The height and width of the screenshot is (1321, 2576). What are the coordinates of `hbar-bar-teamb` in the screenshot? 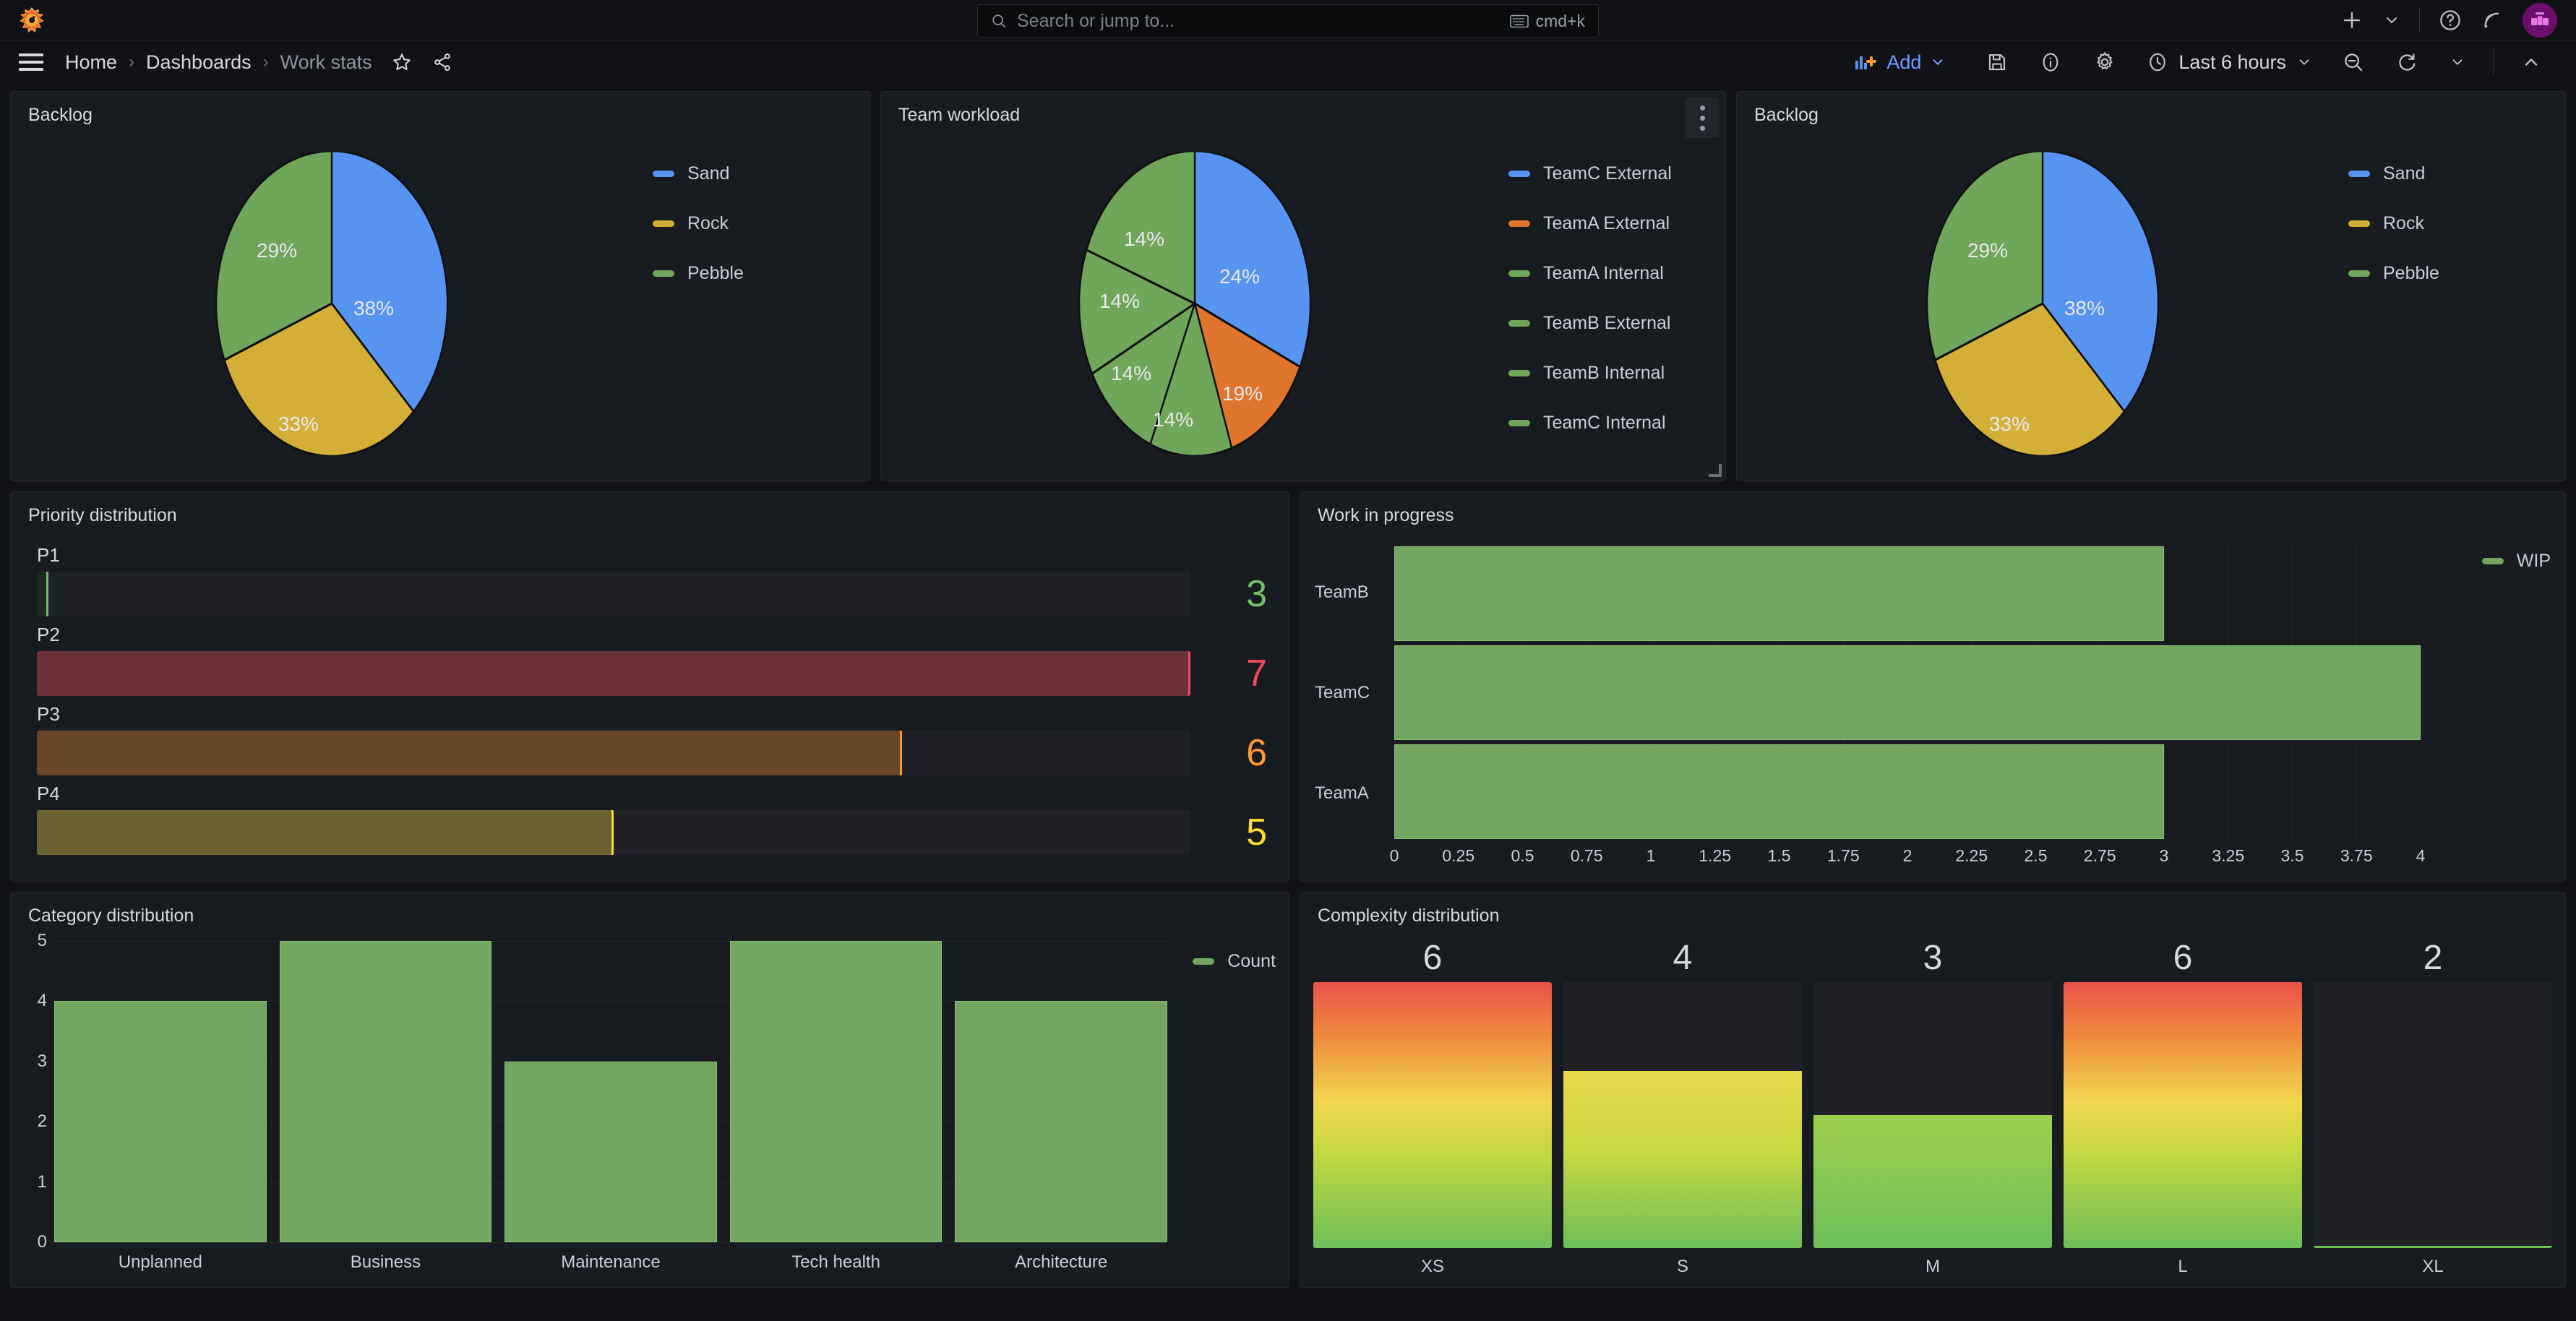 It's located at (1779, 593).